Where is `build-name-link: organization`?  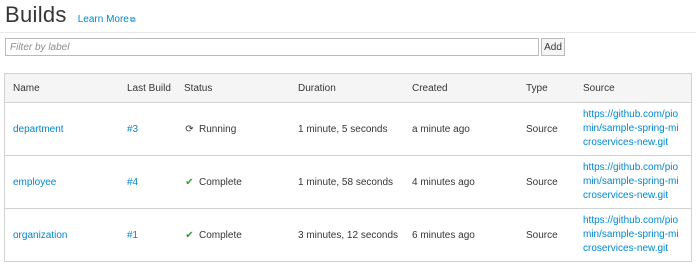 build-name-link: organization is located at coordinates (40, 235).